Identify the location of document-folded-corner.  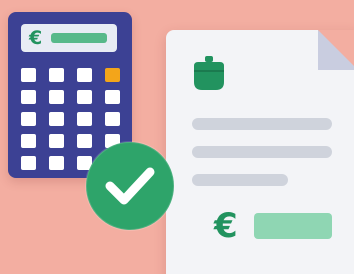
(336, 50).